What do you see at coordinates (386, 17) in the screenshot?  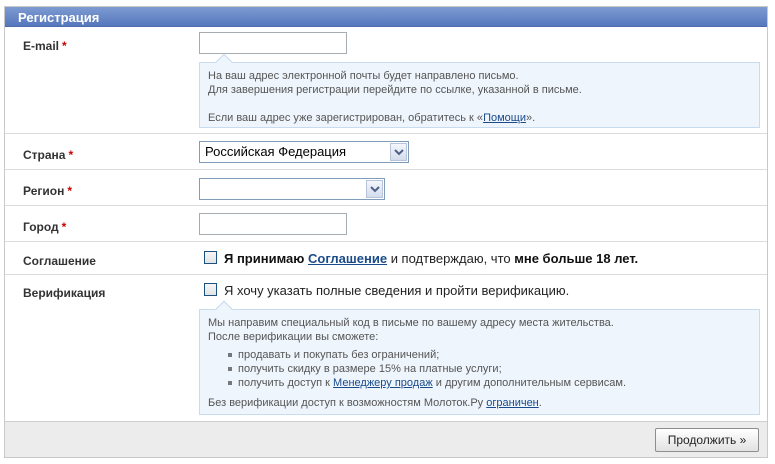 I see `panel-title: Регистрация` at bounding box center [386, 17].